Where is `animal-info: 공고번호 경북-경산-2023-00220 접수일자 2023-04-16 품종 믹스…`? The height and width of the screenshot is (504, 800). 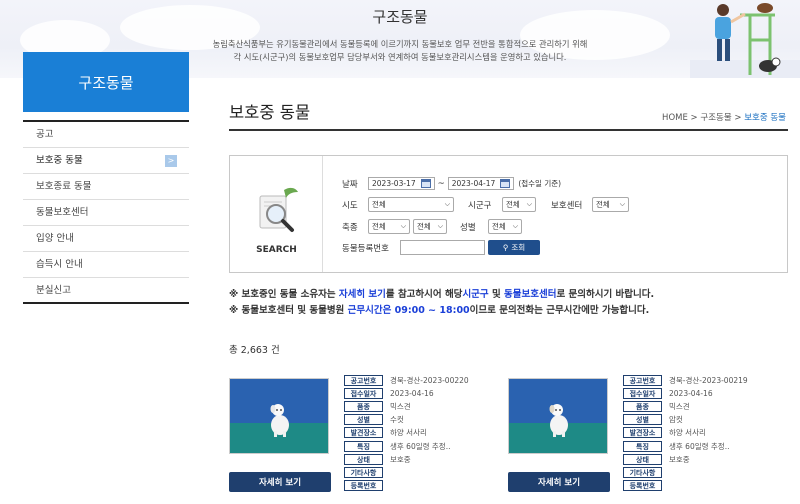
animal-info: 공고번호 경북-경산-2023-00220 접수일자 2023-04-16 품종 믹스… is located at coordinates (406, 433).